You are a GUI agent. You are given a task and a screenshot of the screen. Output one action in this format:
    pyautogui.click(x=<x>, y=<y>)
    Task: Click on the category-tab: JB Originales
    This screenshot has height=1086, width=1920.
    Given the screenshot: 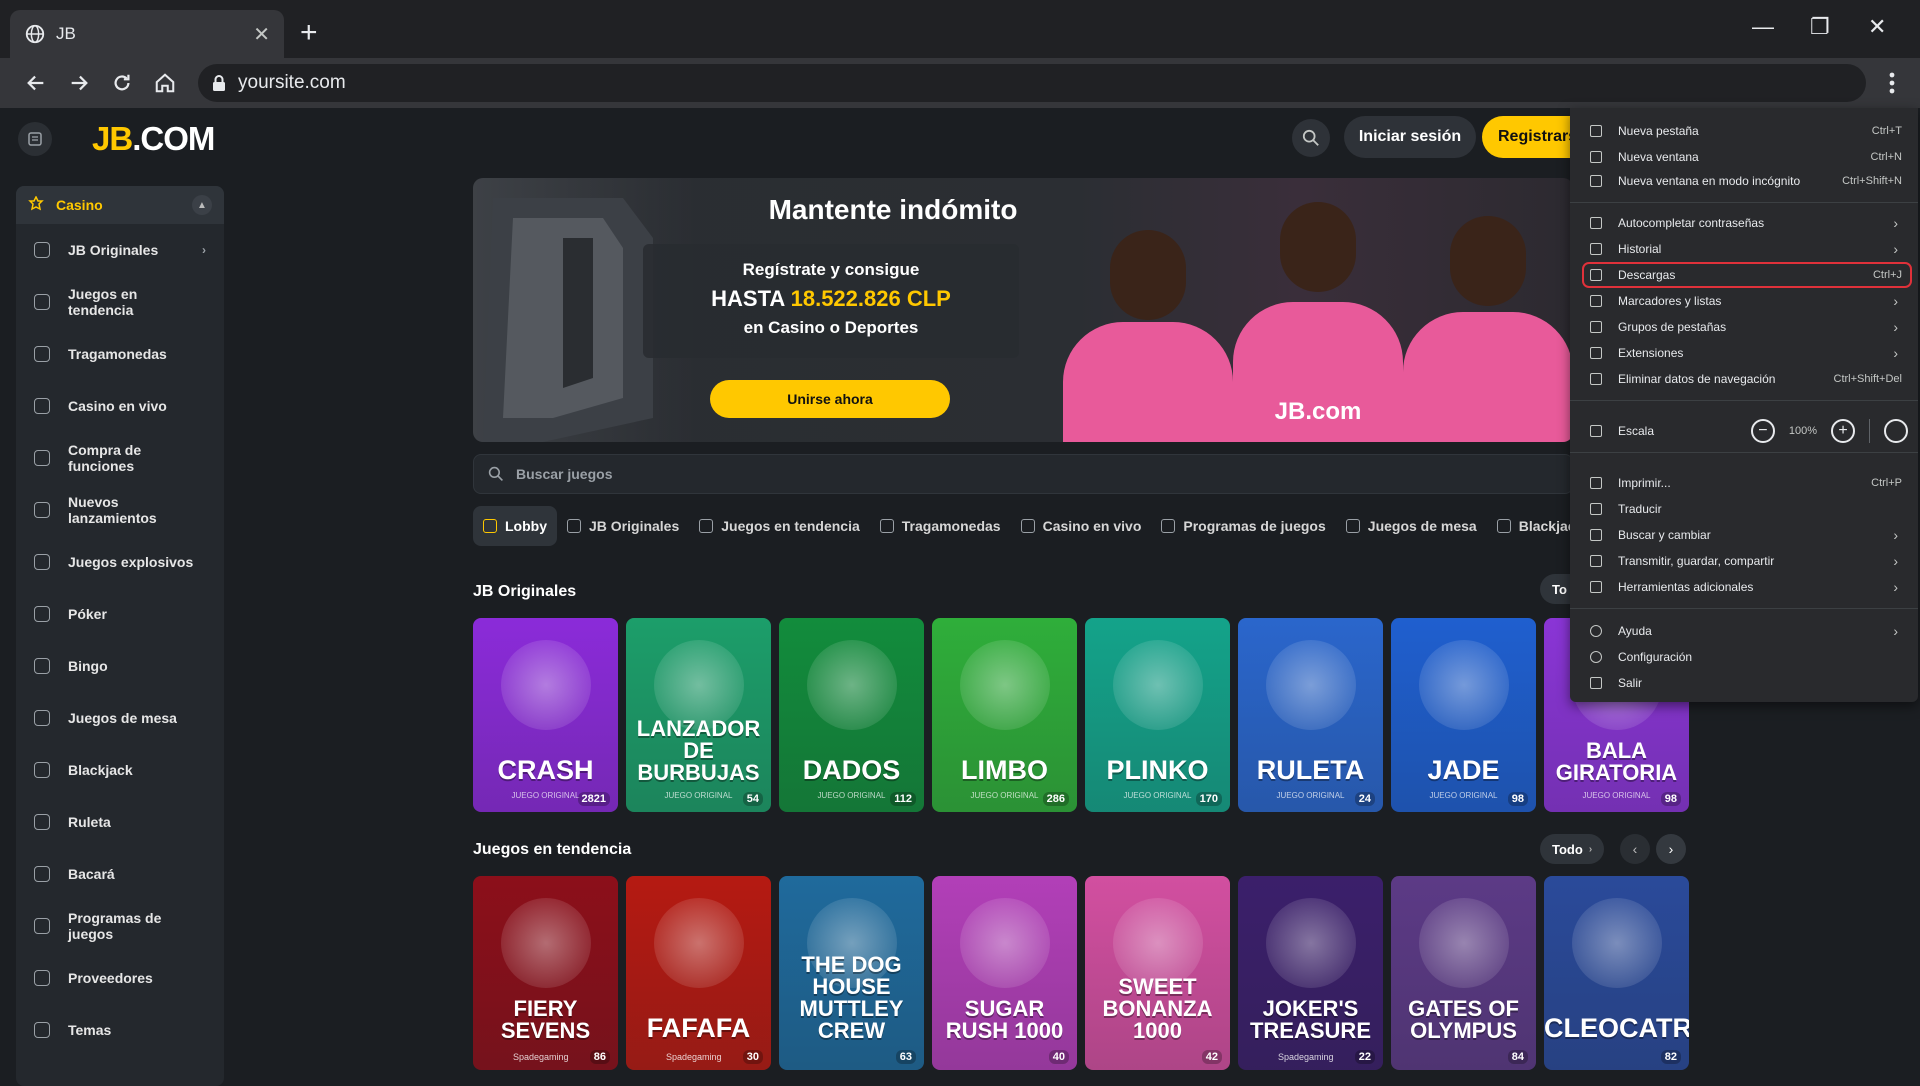 What is the action you would take?
    pyautogui.click(x=623, y=526)
    